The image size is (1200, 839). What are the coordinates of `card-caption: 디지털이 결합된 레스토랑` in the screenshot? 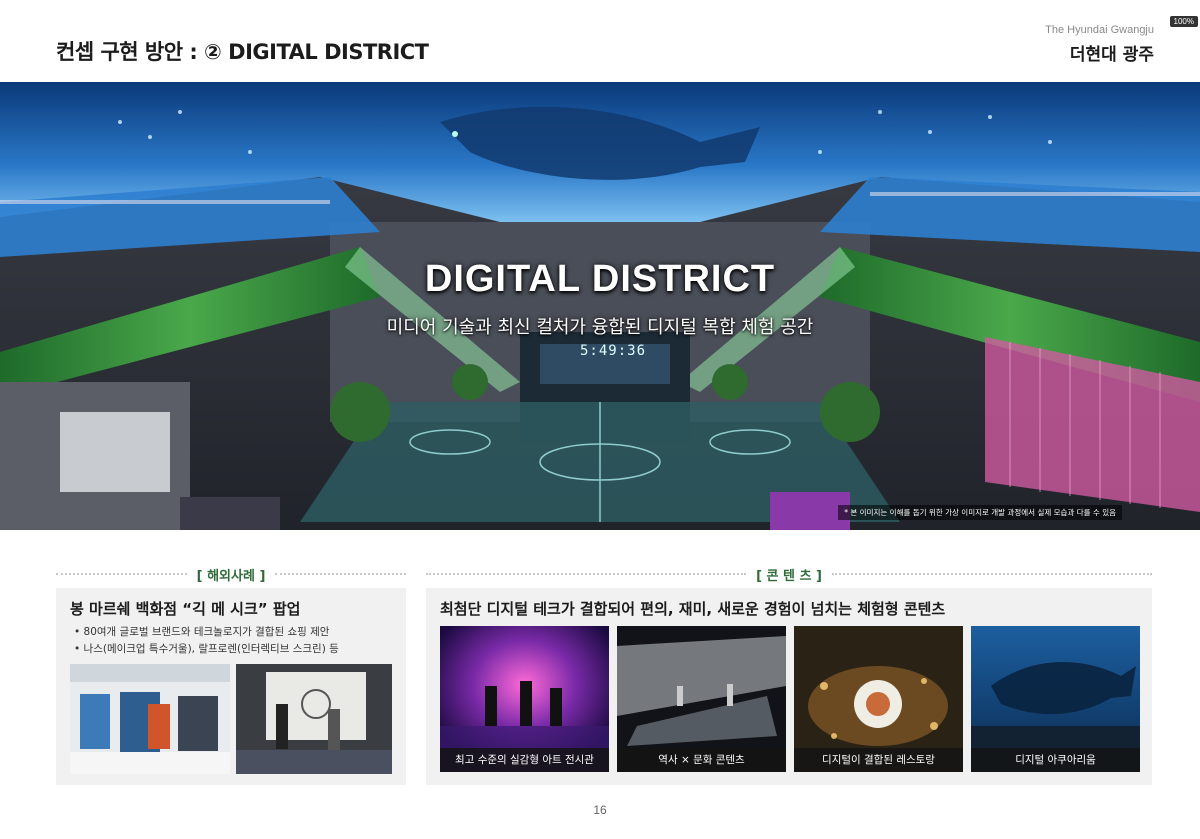 It's located at (878, 760).